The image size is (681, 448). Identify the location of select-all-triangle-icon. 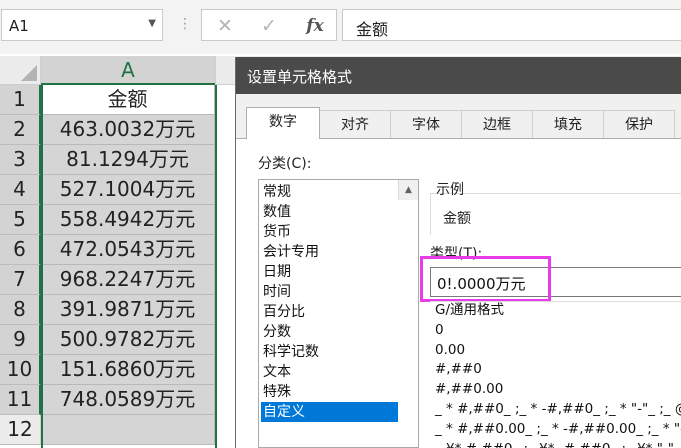
(29, 73).